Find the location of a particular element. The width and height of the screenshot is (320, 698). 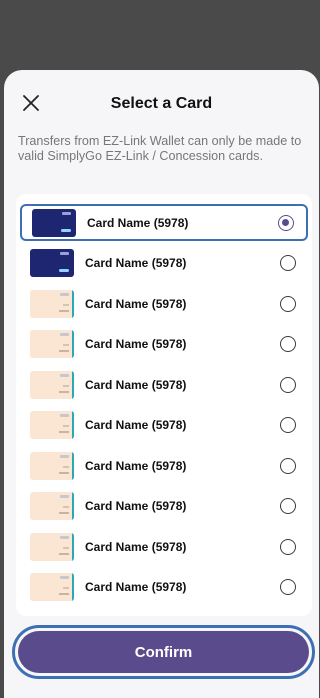

radio-selected-icon is located at coordinates (286, 222).